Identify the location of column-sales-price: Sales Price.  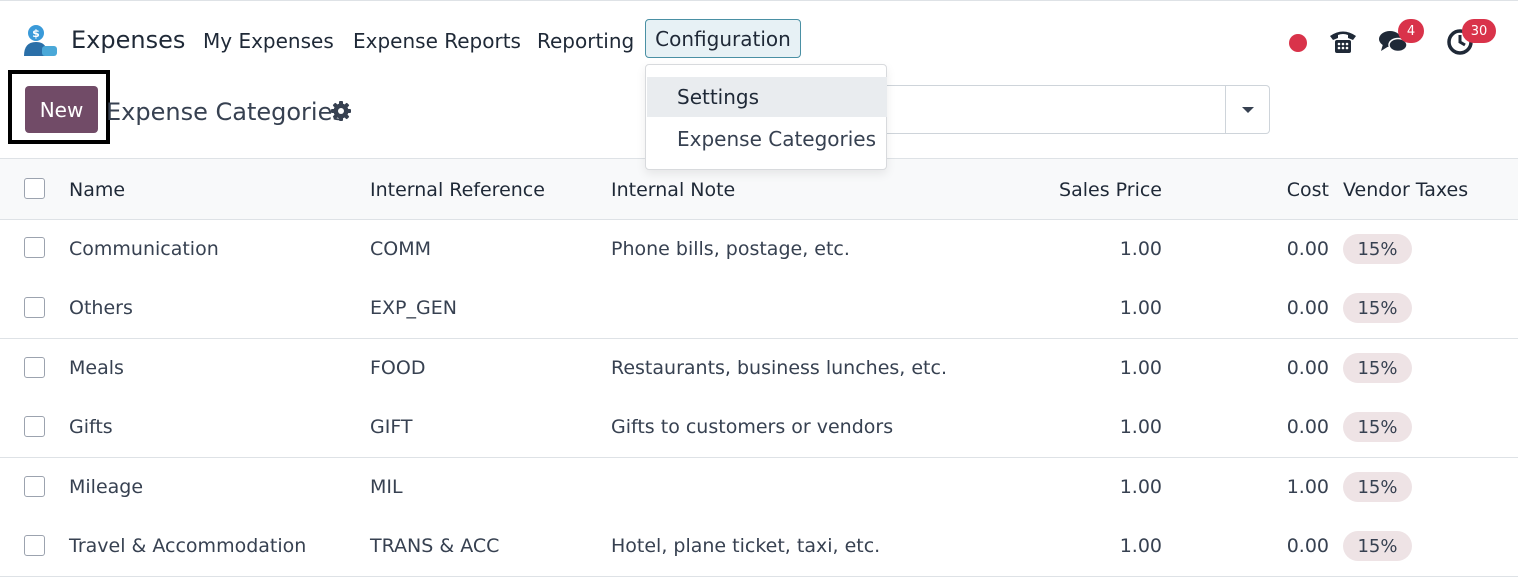
(1110, 190).